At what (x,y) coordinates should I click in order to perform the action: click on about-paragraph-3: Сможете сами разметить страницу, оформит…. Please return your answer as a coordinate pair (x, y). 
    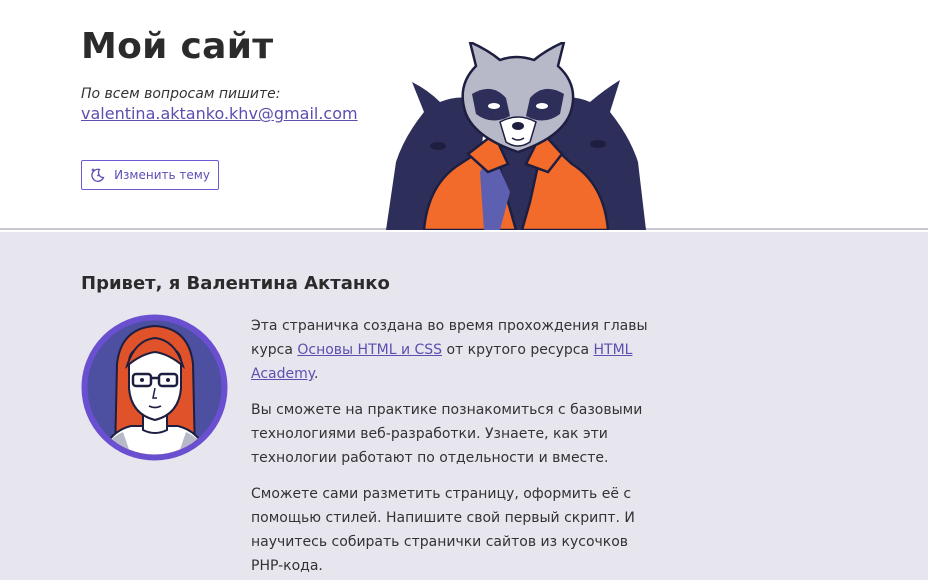
    Looking at the image, I should click on (443, 530).